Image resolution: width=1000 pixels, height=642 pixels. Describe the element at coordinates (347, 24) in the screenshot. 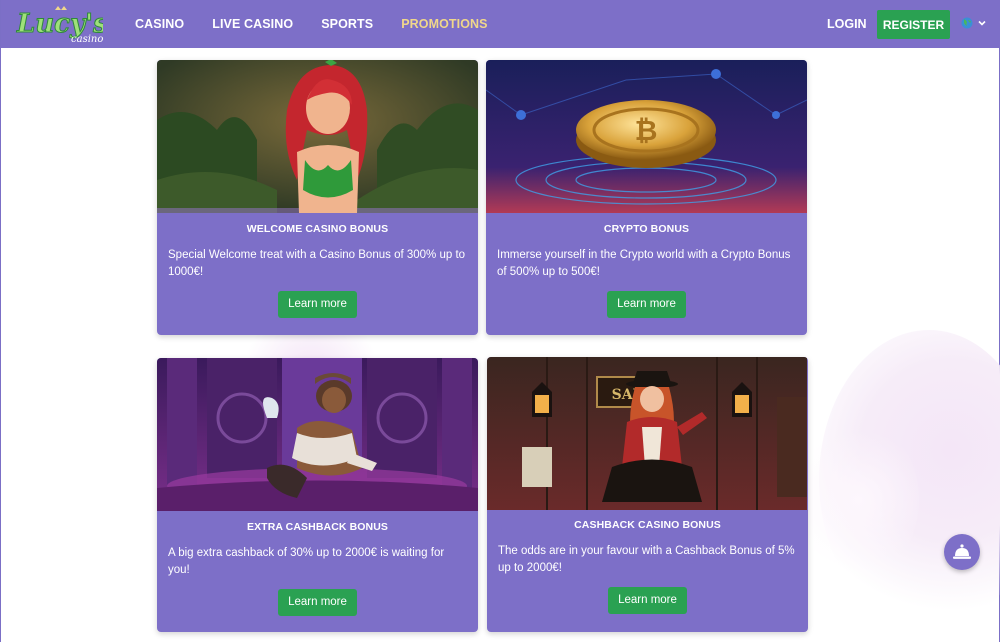

I see `nav-sports: SPORTS` at that location.